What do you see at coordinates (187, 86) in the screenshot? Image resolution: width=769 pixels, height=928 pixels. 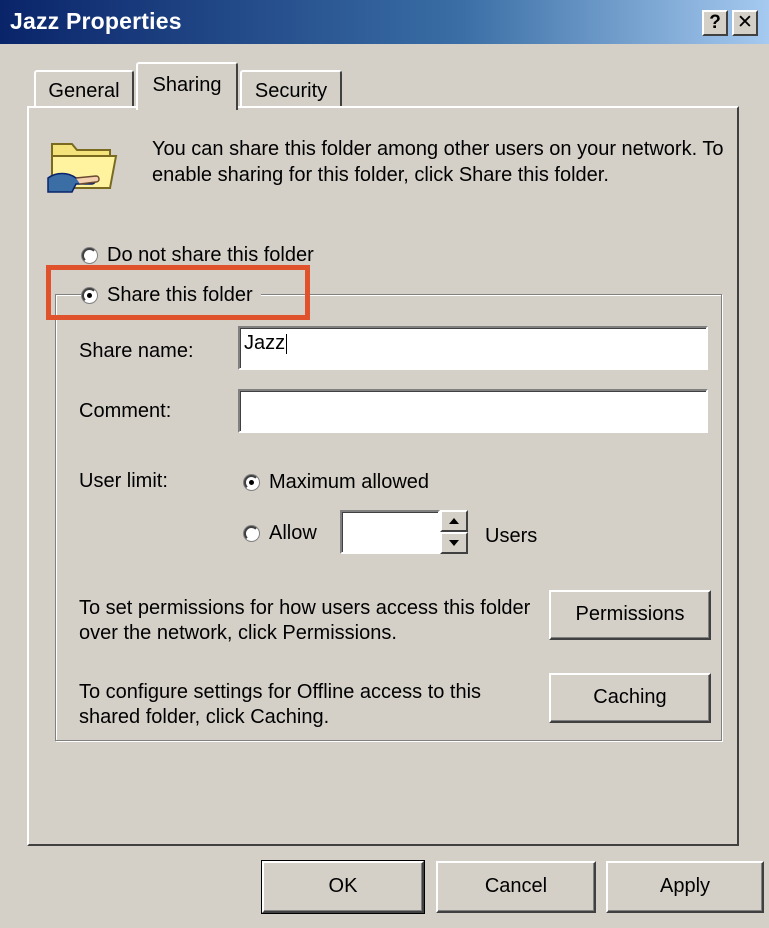 I see `tab-sharing: Sharing` at bounding box center [187, 86].